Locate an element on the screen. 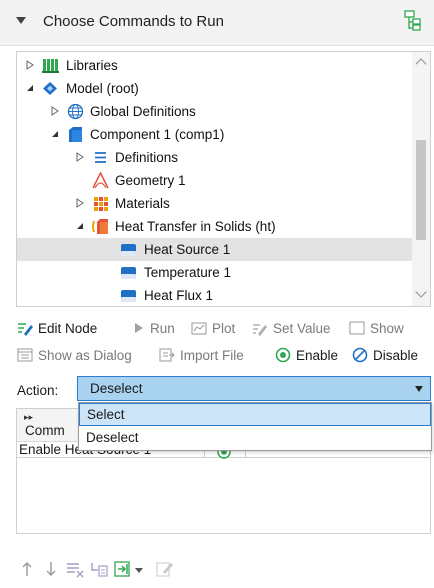 The image size is (434, 588). tree-item-label: Geometry 1 is located at coordinates (150, 180).